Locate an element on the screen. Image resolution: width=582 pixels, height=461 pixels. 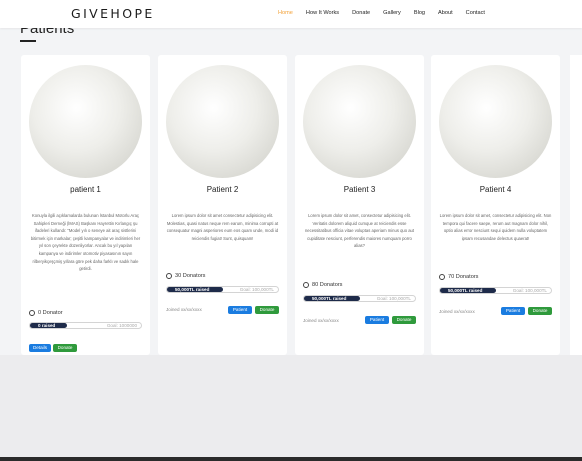
patient-name: Patient 3 is located at coordinates (359, 189).